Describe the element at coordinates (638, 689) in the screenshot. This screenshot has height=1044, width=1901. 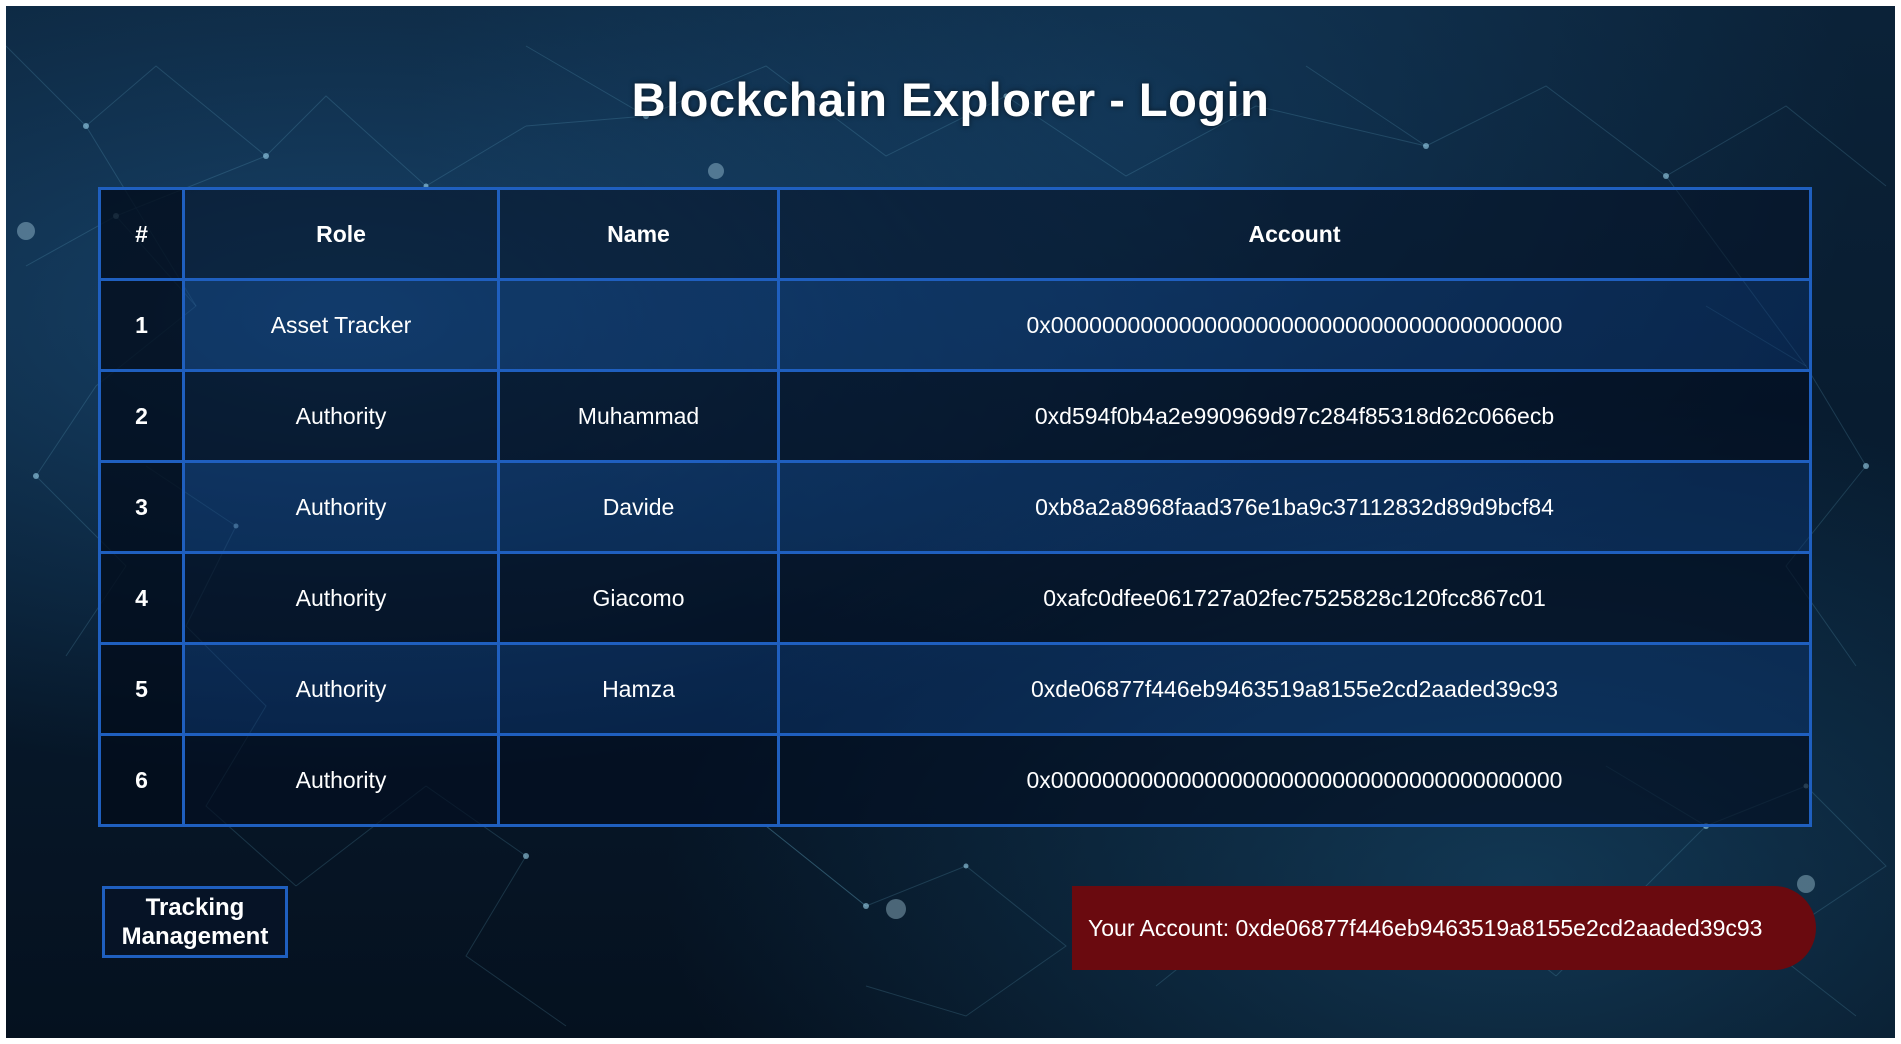
I see `row-name: Hamza` at that location.